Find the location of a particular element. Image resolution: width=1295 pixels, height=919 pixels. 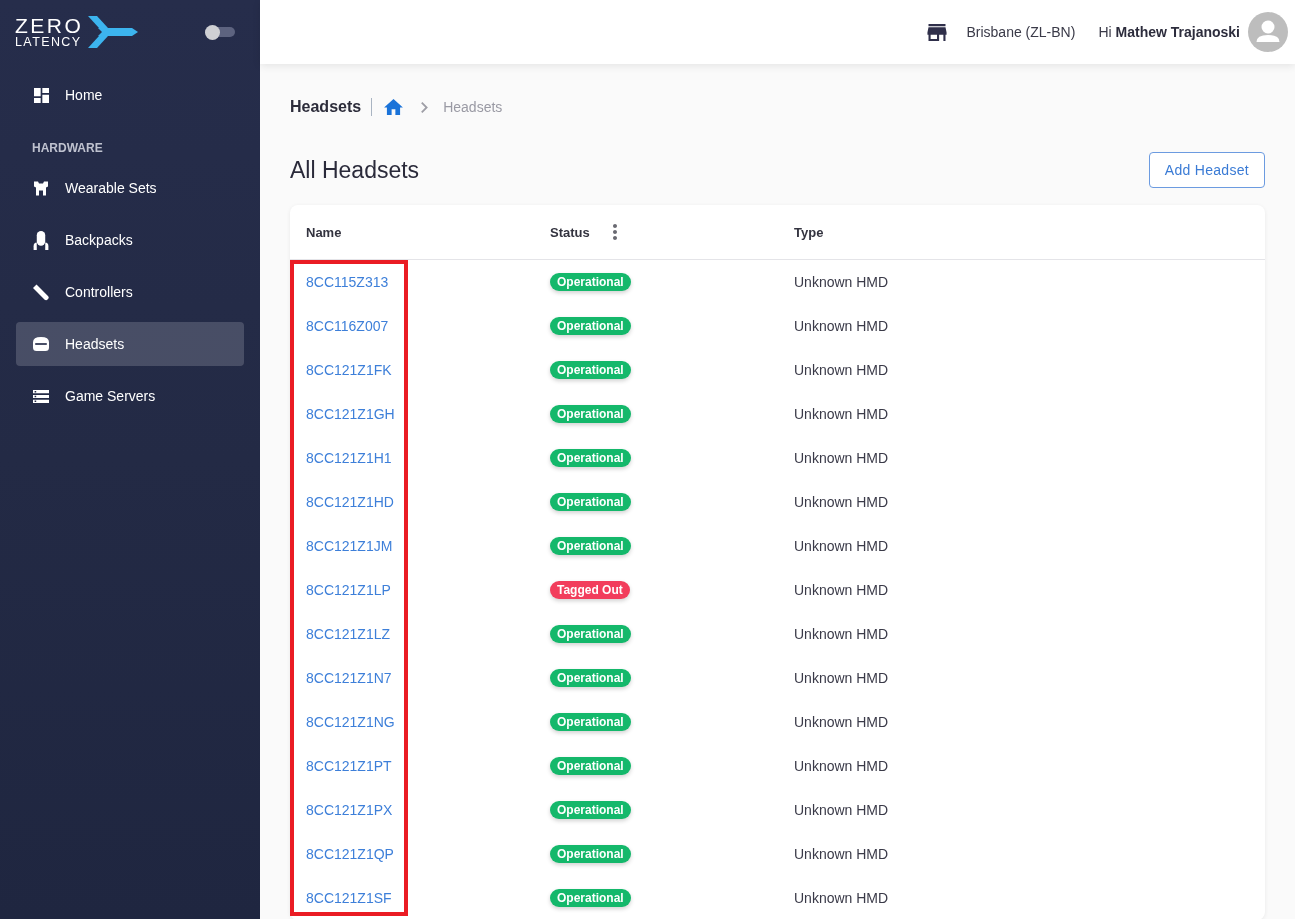

column-header: Status is located at coordinates (570, 232).